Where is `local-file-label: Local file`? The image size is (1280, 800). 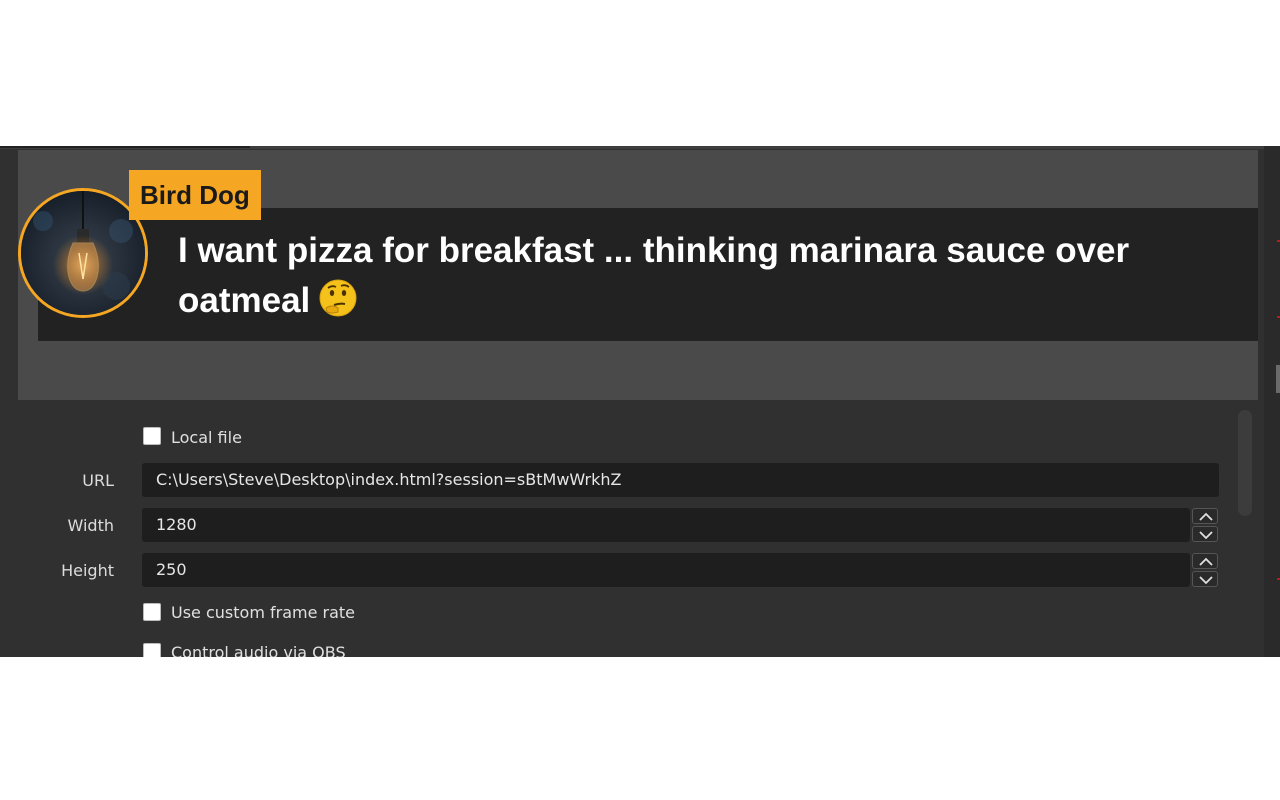 local-file-label: Local file is located at coordinates (206, 437).